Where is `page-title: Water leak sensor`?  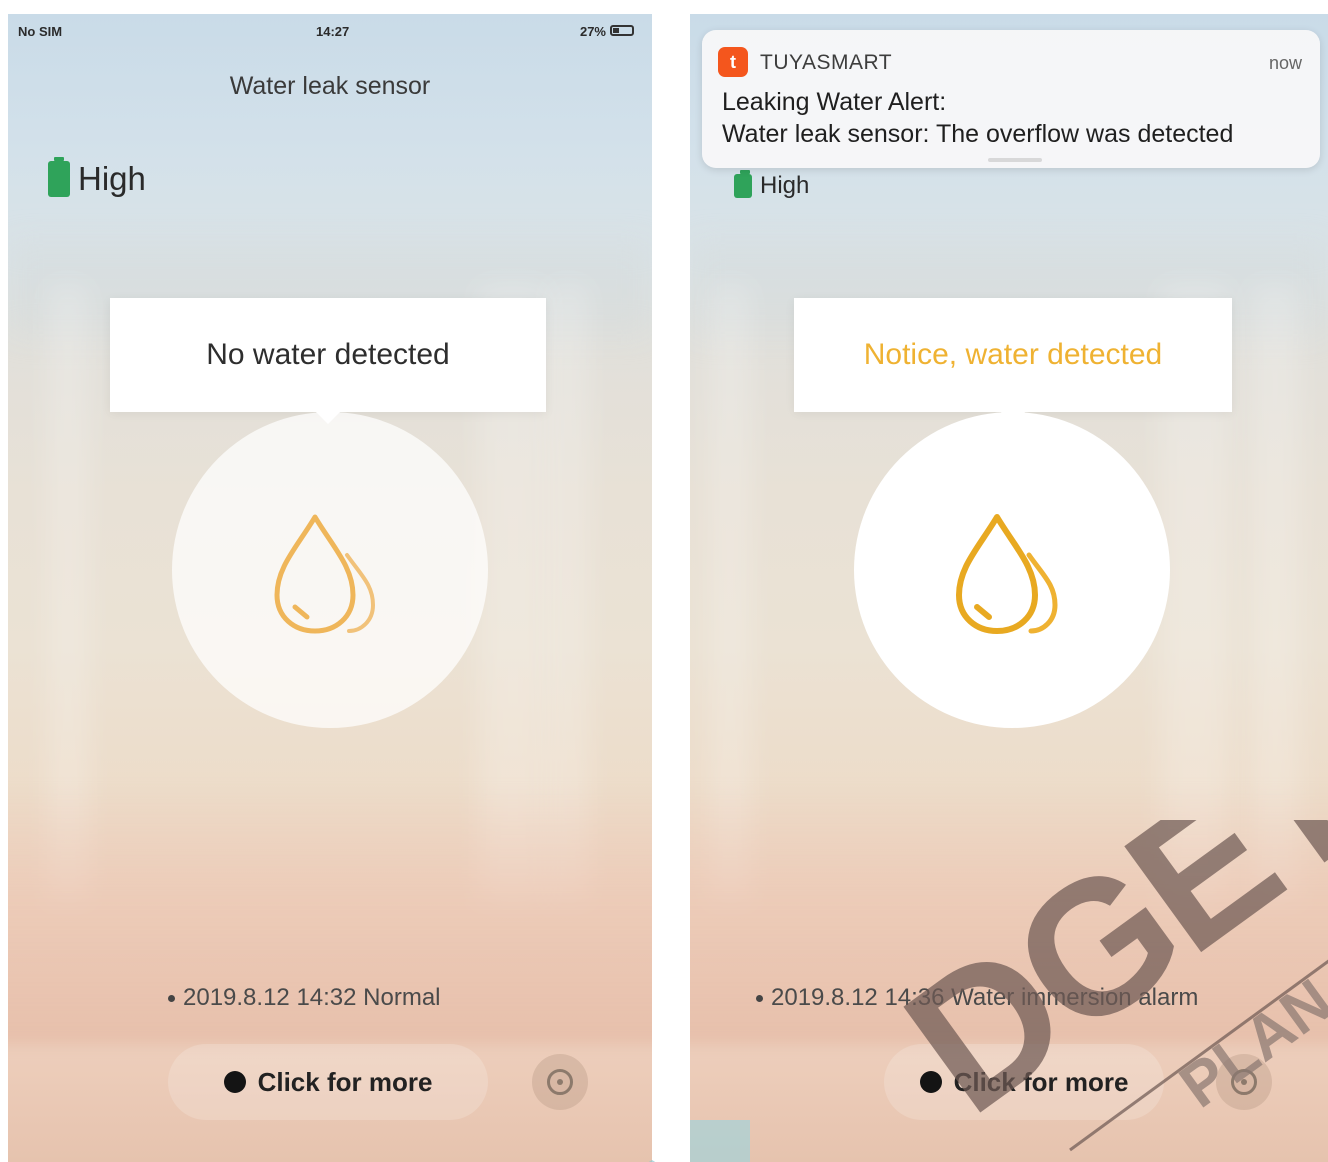
page-title: Water leak sensor is located at coordinates (330, 86).